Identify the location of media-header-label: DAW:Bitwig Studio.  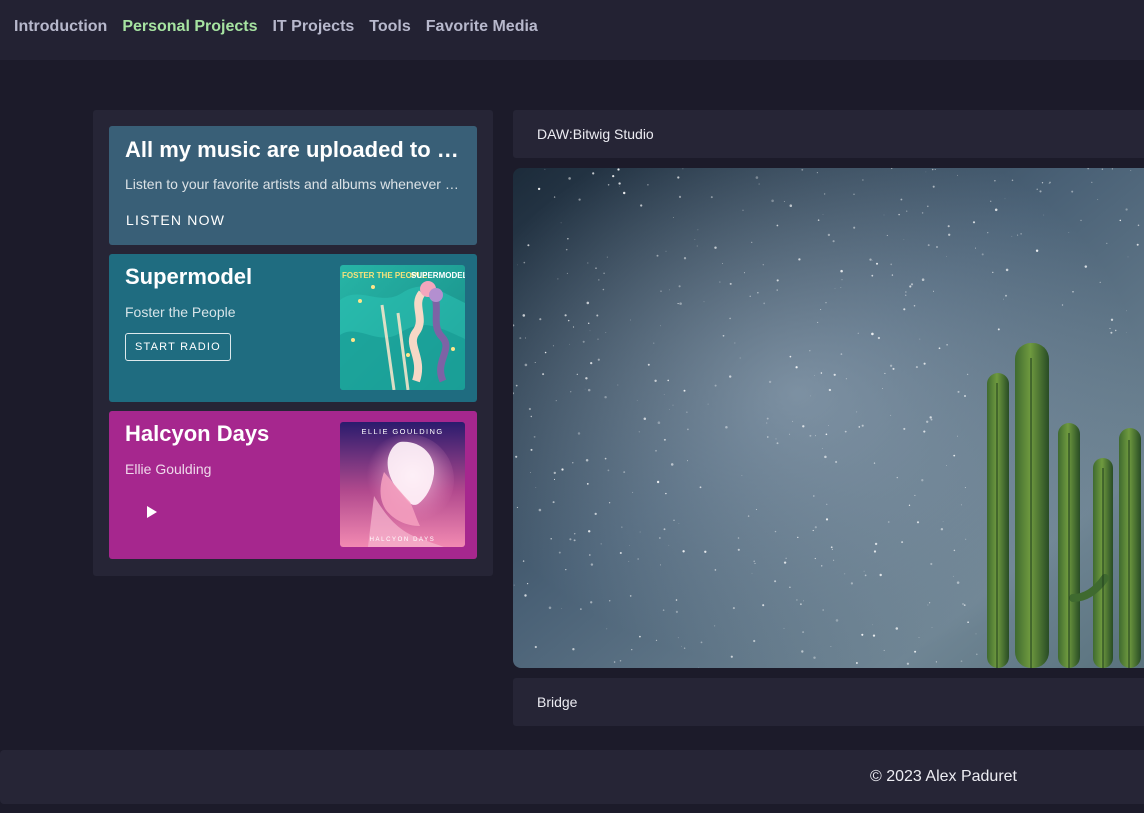
(595, 134).